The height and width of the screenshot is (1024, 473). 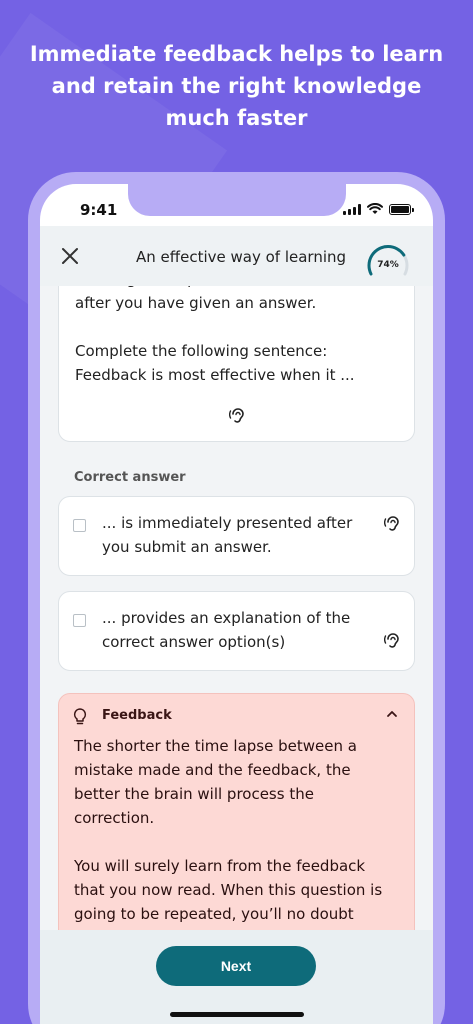 What do you see at coordinates (401, 209) in the screenshot?
I see `battery-icon` at bounding box center [401, 209].